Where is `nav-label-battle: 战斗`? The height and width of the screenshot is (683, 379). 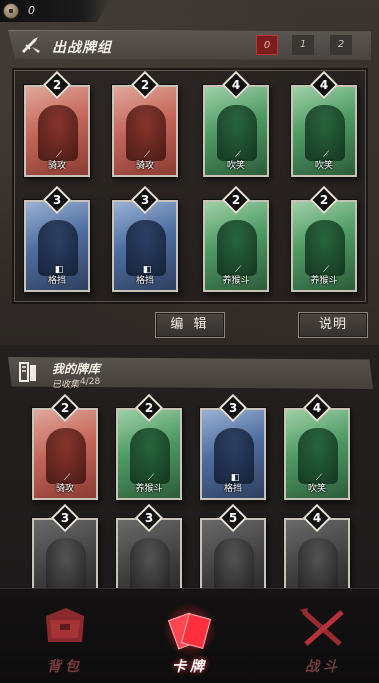
nav-label-battle: 战斗 is located at coordinates (323, 667).